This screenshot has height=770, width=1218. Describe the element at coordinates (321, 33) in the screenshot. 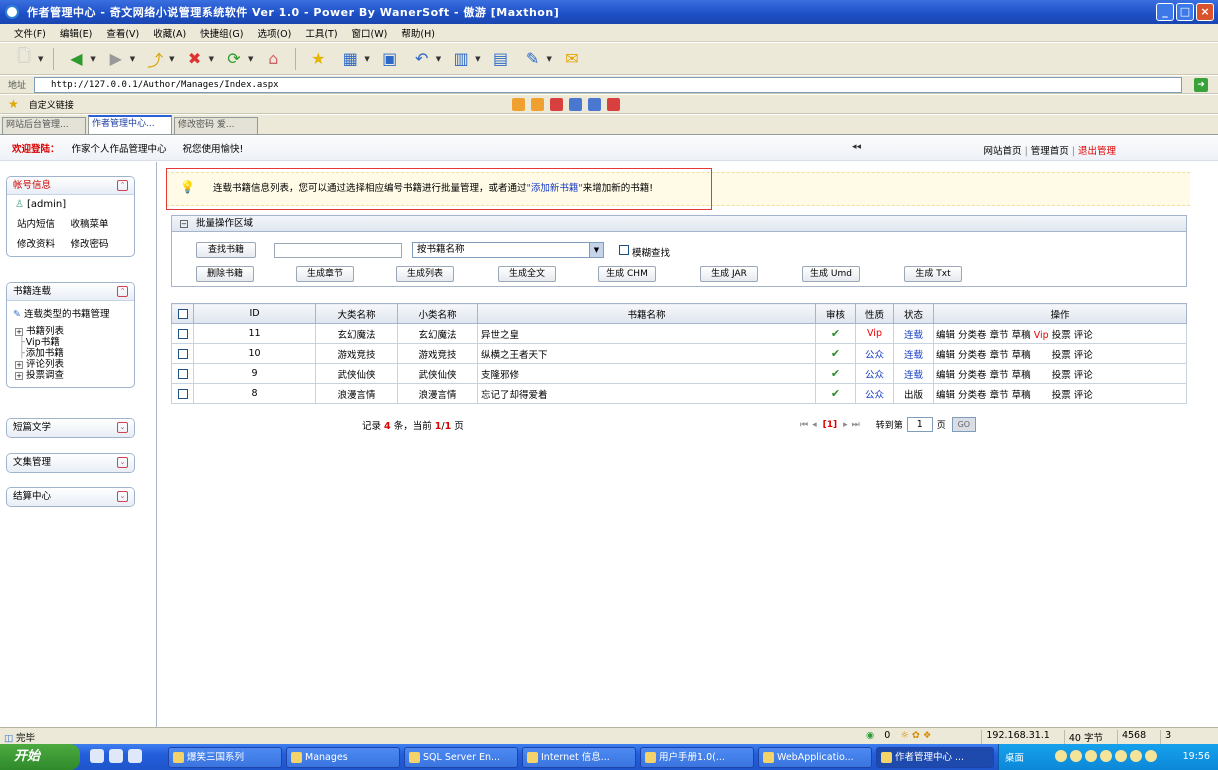

I see `menu-tools: 工具(T)` at that location.